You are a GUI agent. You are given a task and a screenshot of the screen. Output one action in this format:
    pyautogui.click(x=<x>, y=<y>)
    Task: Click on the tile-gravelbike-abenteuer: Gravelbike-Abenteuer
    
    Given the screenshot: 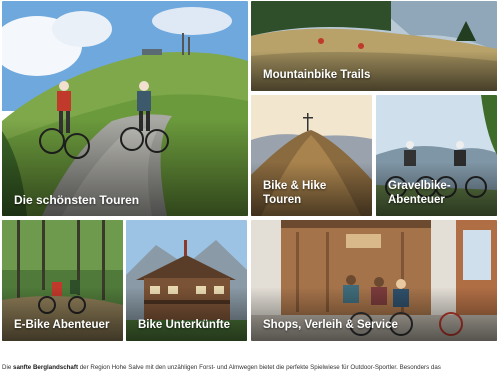 What is the action you would take?
    pyautogui.click(x=436, y=155)
    